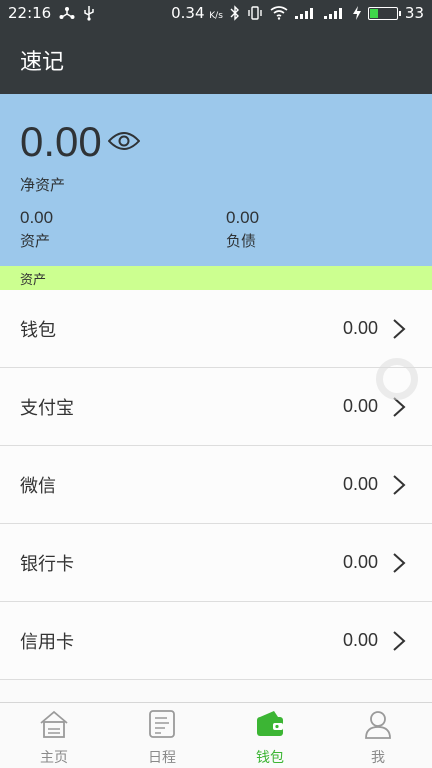 The image size is (432, 768). Describe the element at coordinates (279, 13) in the screenshot. I see `wifi-icon` at that location.